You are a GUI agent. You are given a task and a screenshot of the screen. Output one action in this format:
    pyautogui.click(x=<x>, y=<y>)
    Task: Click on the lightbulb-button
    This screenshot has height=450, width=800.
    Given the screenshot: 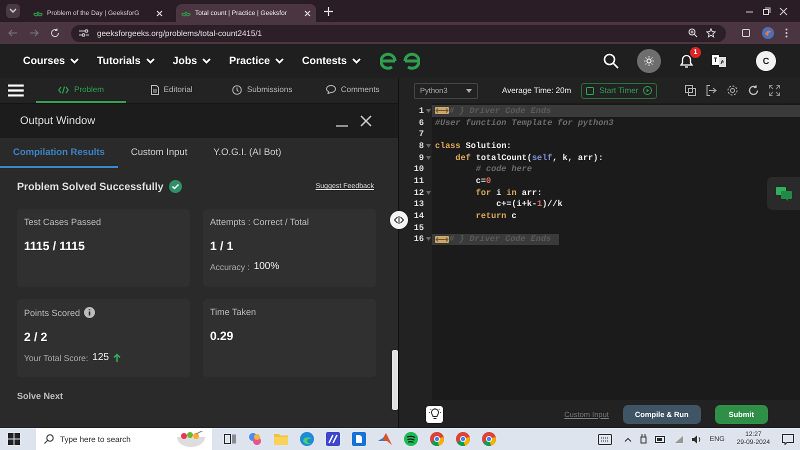 What is the action you would take?
    pyautogui.click(x=434, y=414)
    